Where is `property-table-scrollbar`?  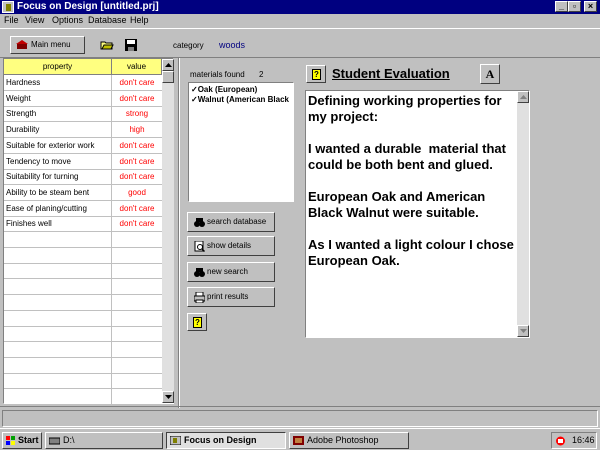
property-table-scrollbar is located at coordinates (168, 231).